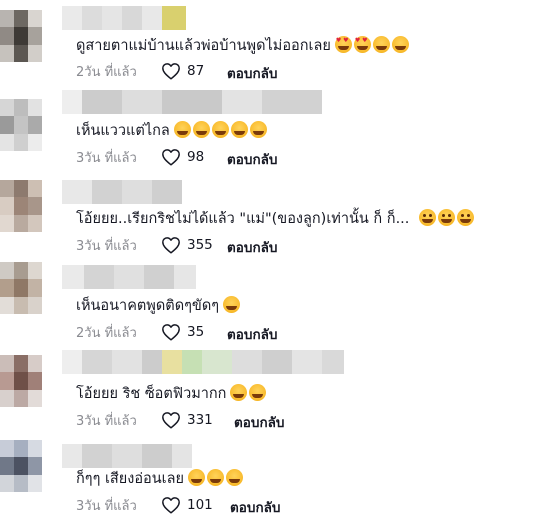  I want to click on comment-text: เห็นอนาคตพูดติดๆขัดๆ, so click(158, 306).